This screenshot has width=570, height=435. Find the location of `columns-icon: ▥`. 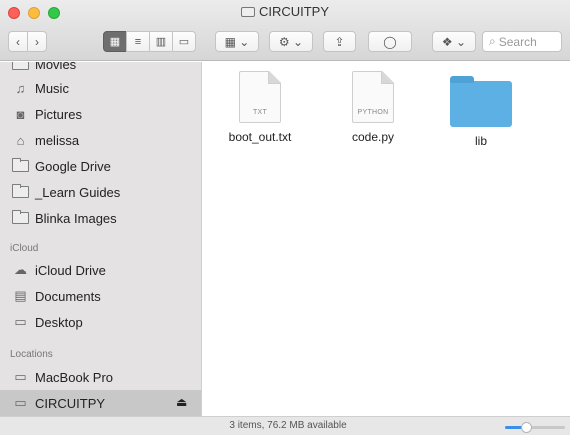

columns-icon: ▥ is located at coordinates (161, 42).